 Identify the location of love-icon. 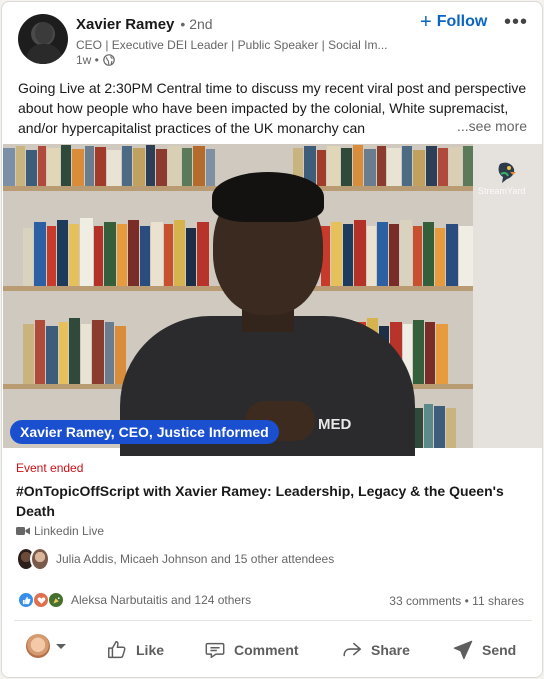
(41, 600).